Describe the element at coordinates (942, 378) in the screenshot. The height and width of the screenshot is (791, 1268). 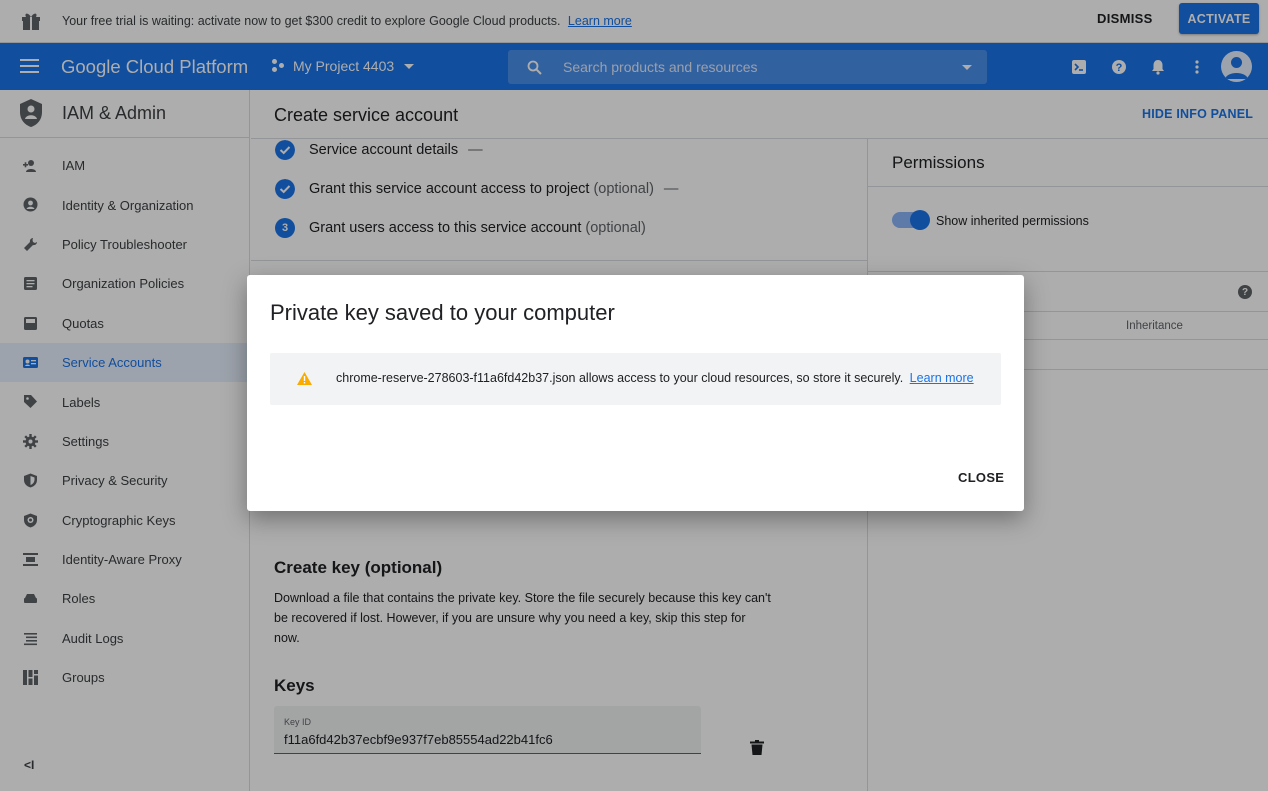
I see `notice-learn-more-link: Learn more` at that location.